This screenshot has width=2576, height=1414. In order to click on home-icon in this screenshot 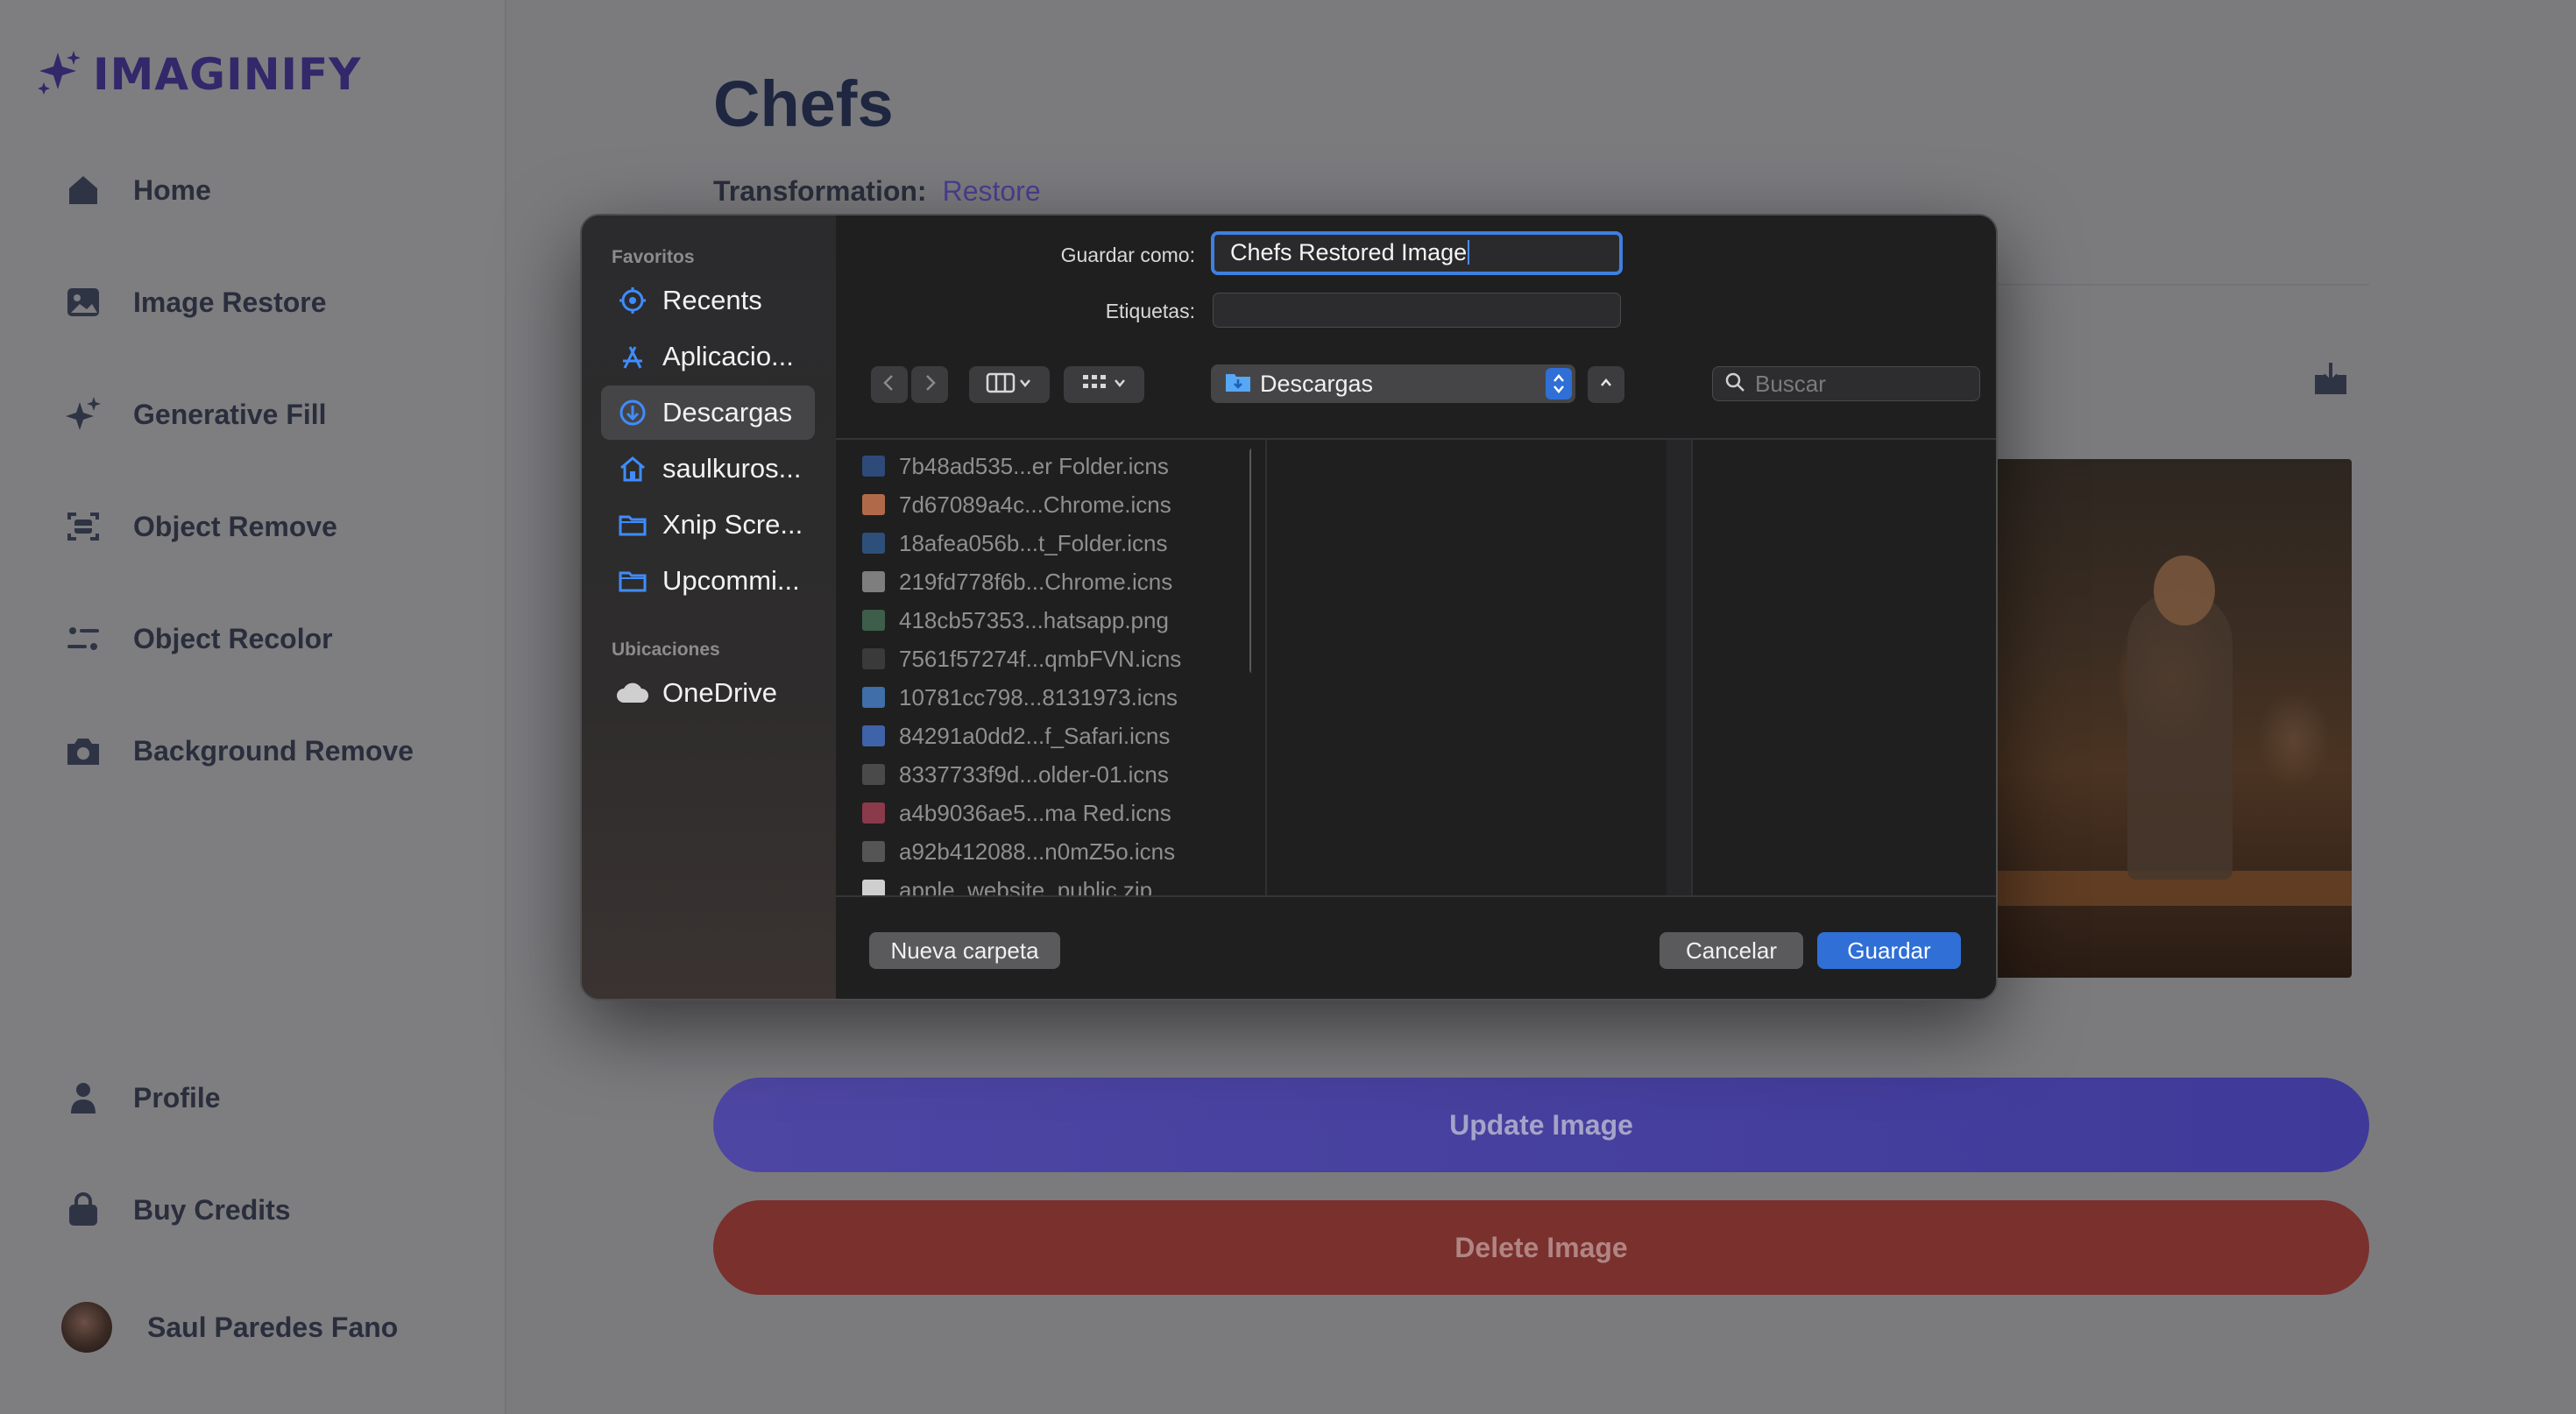, I will do `click(83, 190)`.